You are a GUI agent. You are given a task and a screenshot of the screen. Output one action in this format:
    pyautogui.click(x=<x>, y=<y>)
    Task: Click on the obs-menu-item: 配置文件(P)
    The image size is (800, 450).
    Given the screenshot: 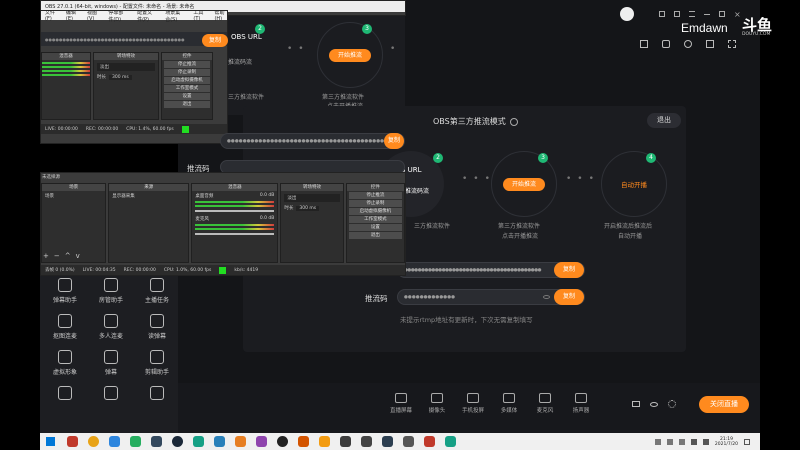 What is the action you would take?
    pyautogui.click(x=146, y=17)
    